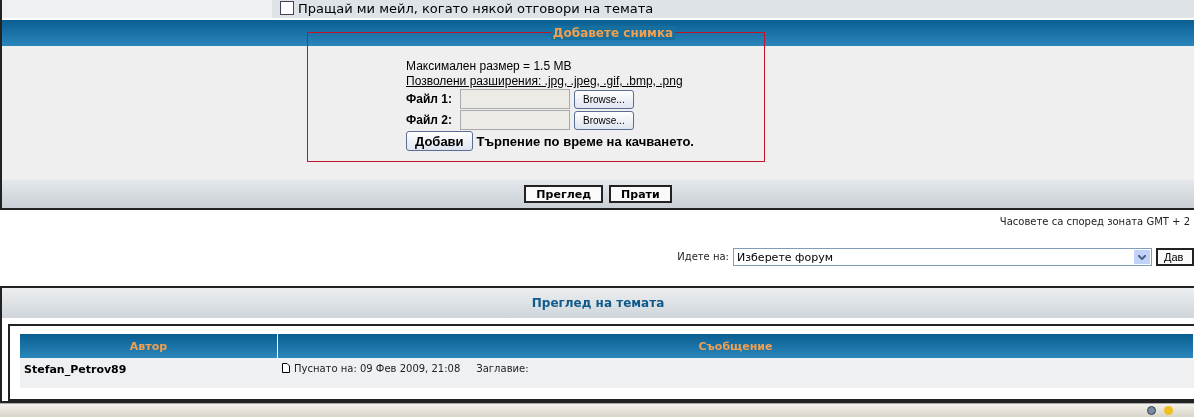  Describe the element at coordinates (287, 8) in the screenshot. I see `notify-checkbox` at that location.